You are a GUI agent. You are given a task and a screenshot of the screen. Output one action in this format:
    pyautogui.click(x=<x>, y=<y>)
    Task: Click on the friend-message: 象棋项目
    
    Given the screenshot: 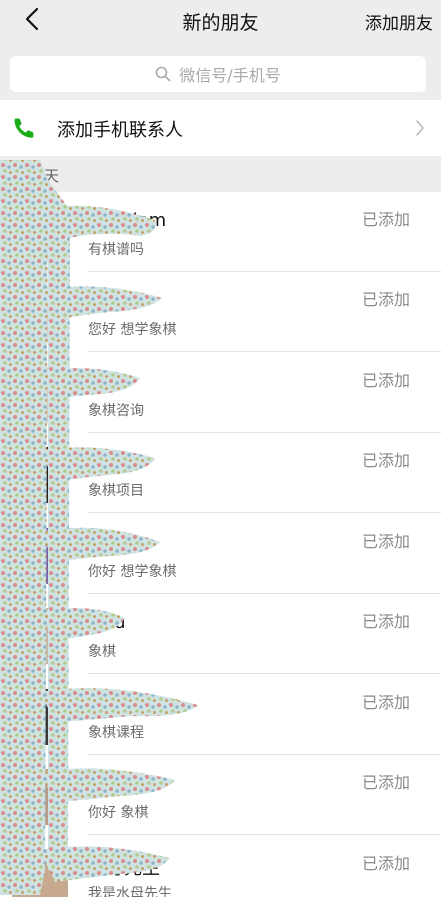 What is the action you would take?
    pyautogui.click(x=116, y=491)
    